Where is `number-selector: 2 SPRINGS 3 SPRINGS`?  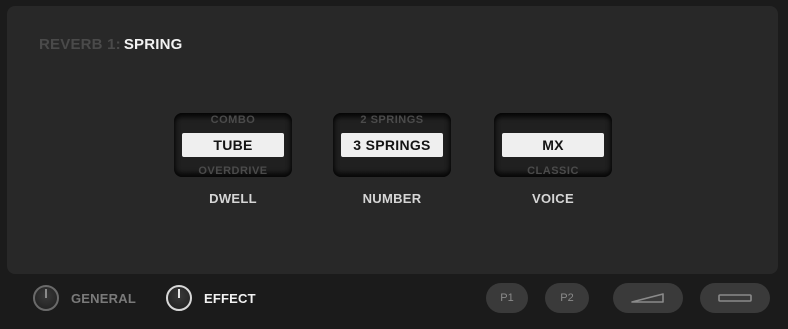 number-selector: 2 SPRINGS 3 SPRINGS is located at coordinates (392, 145).